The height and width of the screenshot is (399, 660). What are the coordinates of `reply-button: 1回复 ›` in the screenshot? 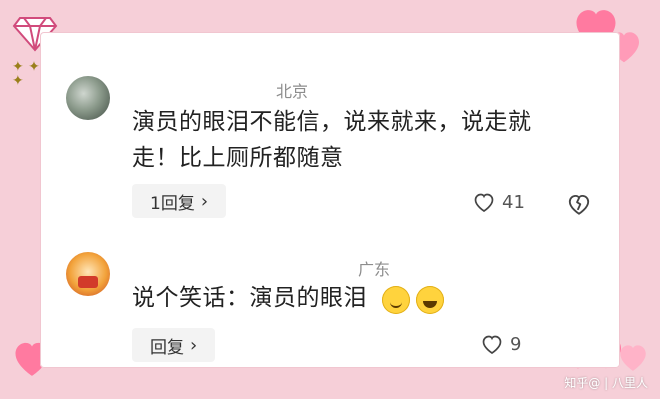 It's located at (179, 201).